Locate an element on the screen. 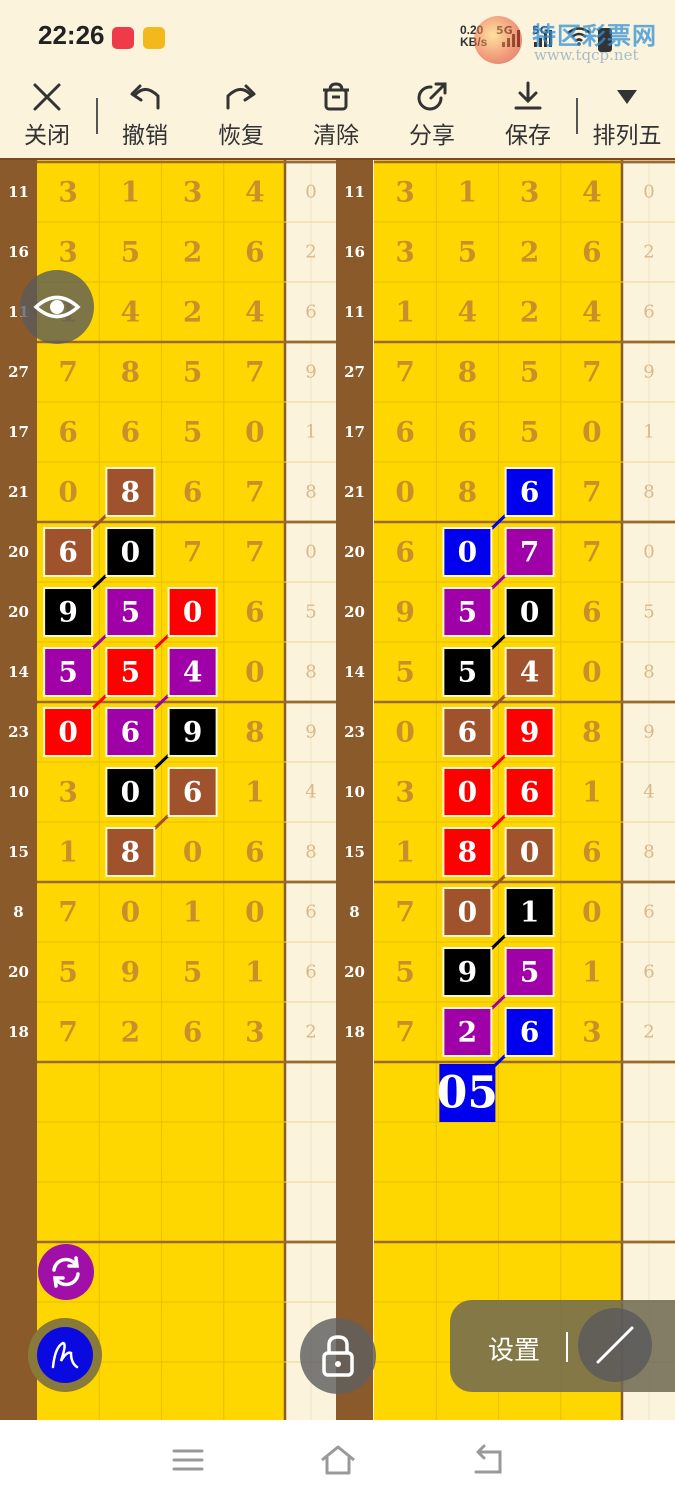 This screenshot has height=1500, width=675. save-label: 保存 is located at coordinates (528, 136).